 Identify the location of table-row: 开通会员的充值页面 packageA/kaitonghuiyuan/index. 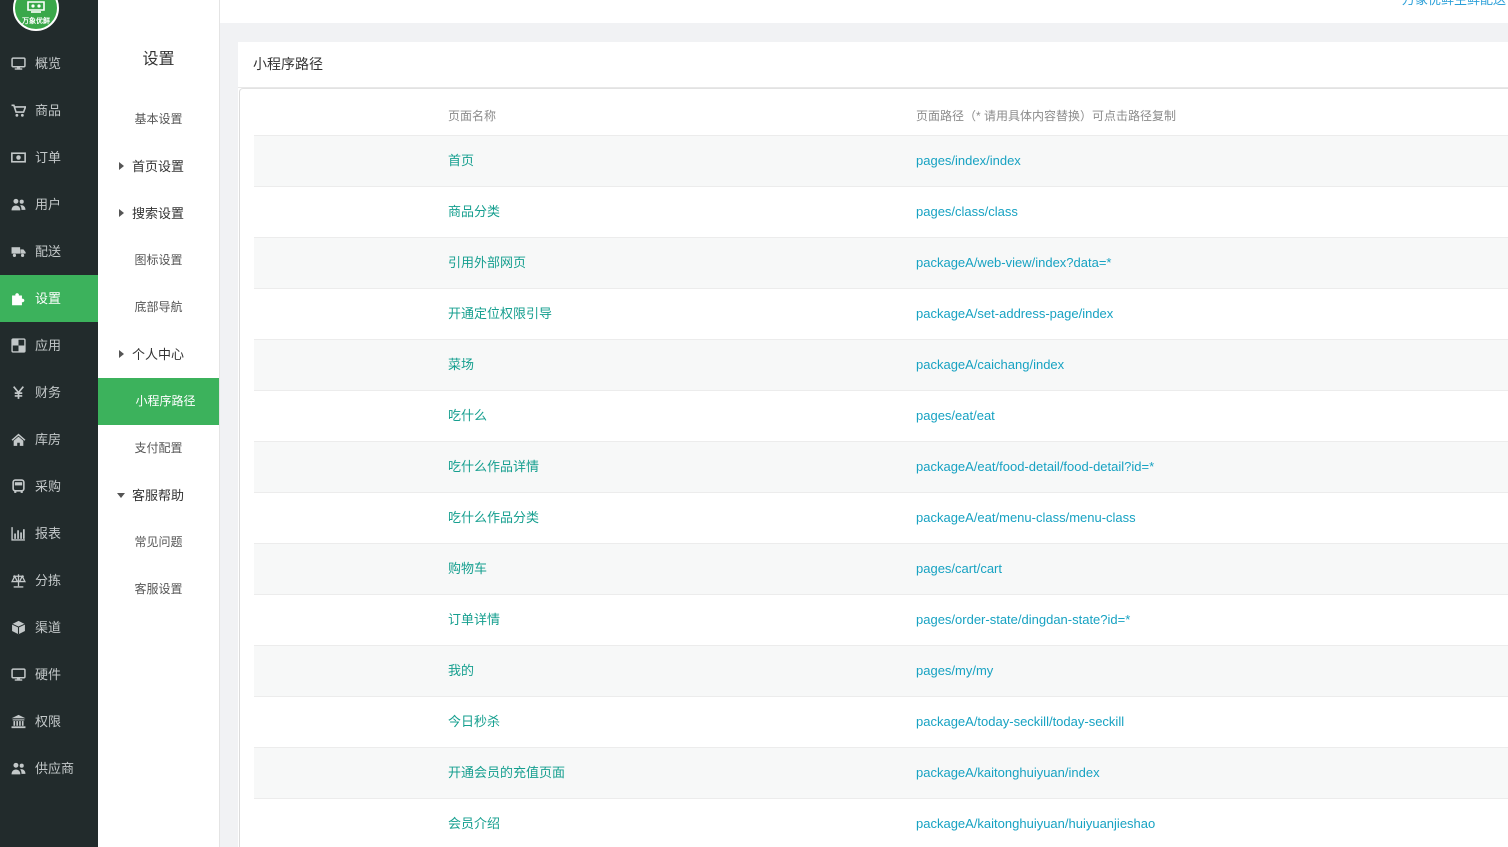
(881, 772).